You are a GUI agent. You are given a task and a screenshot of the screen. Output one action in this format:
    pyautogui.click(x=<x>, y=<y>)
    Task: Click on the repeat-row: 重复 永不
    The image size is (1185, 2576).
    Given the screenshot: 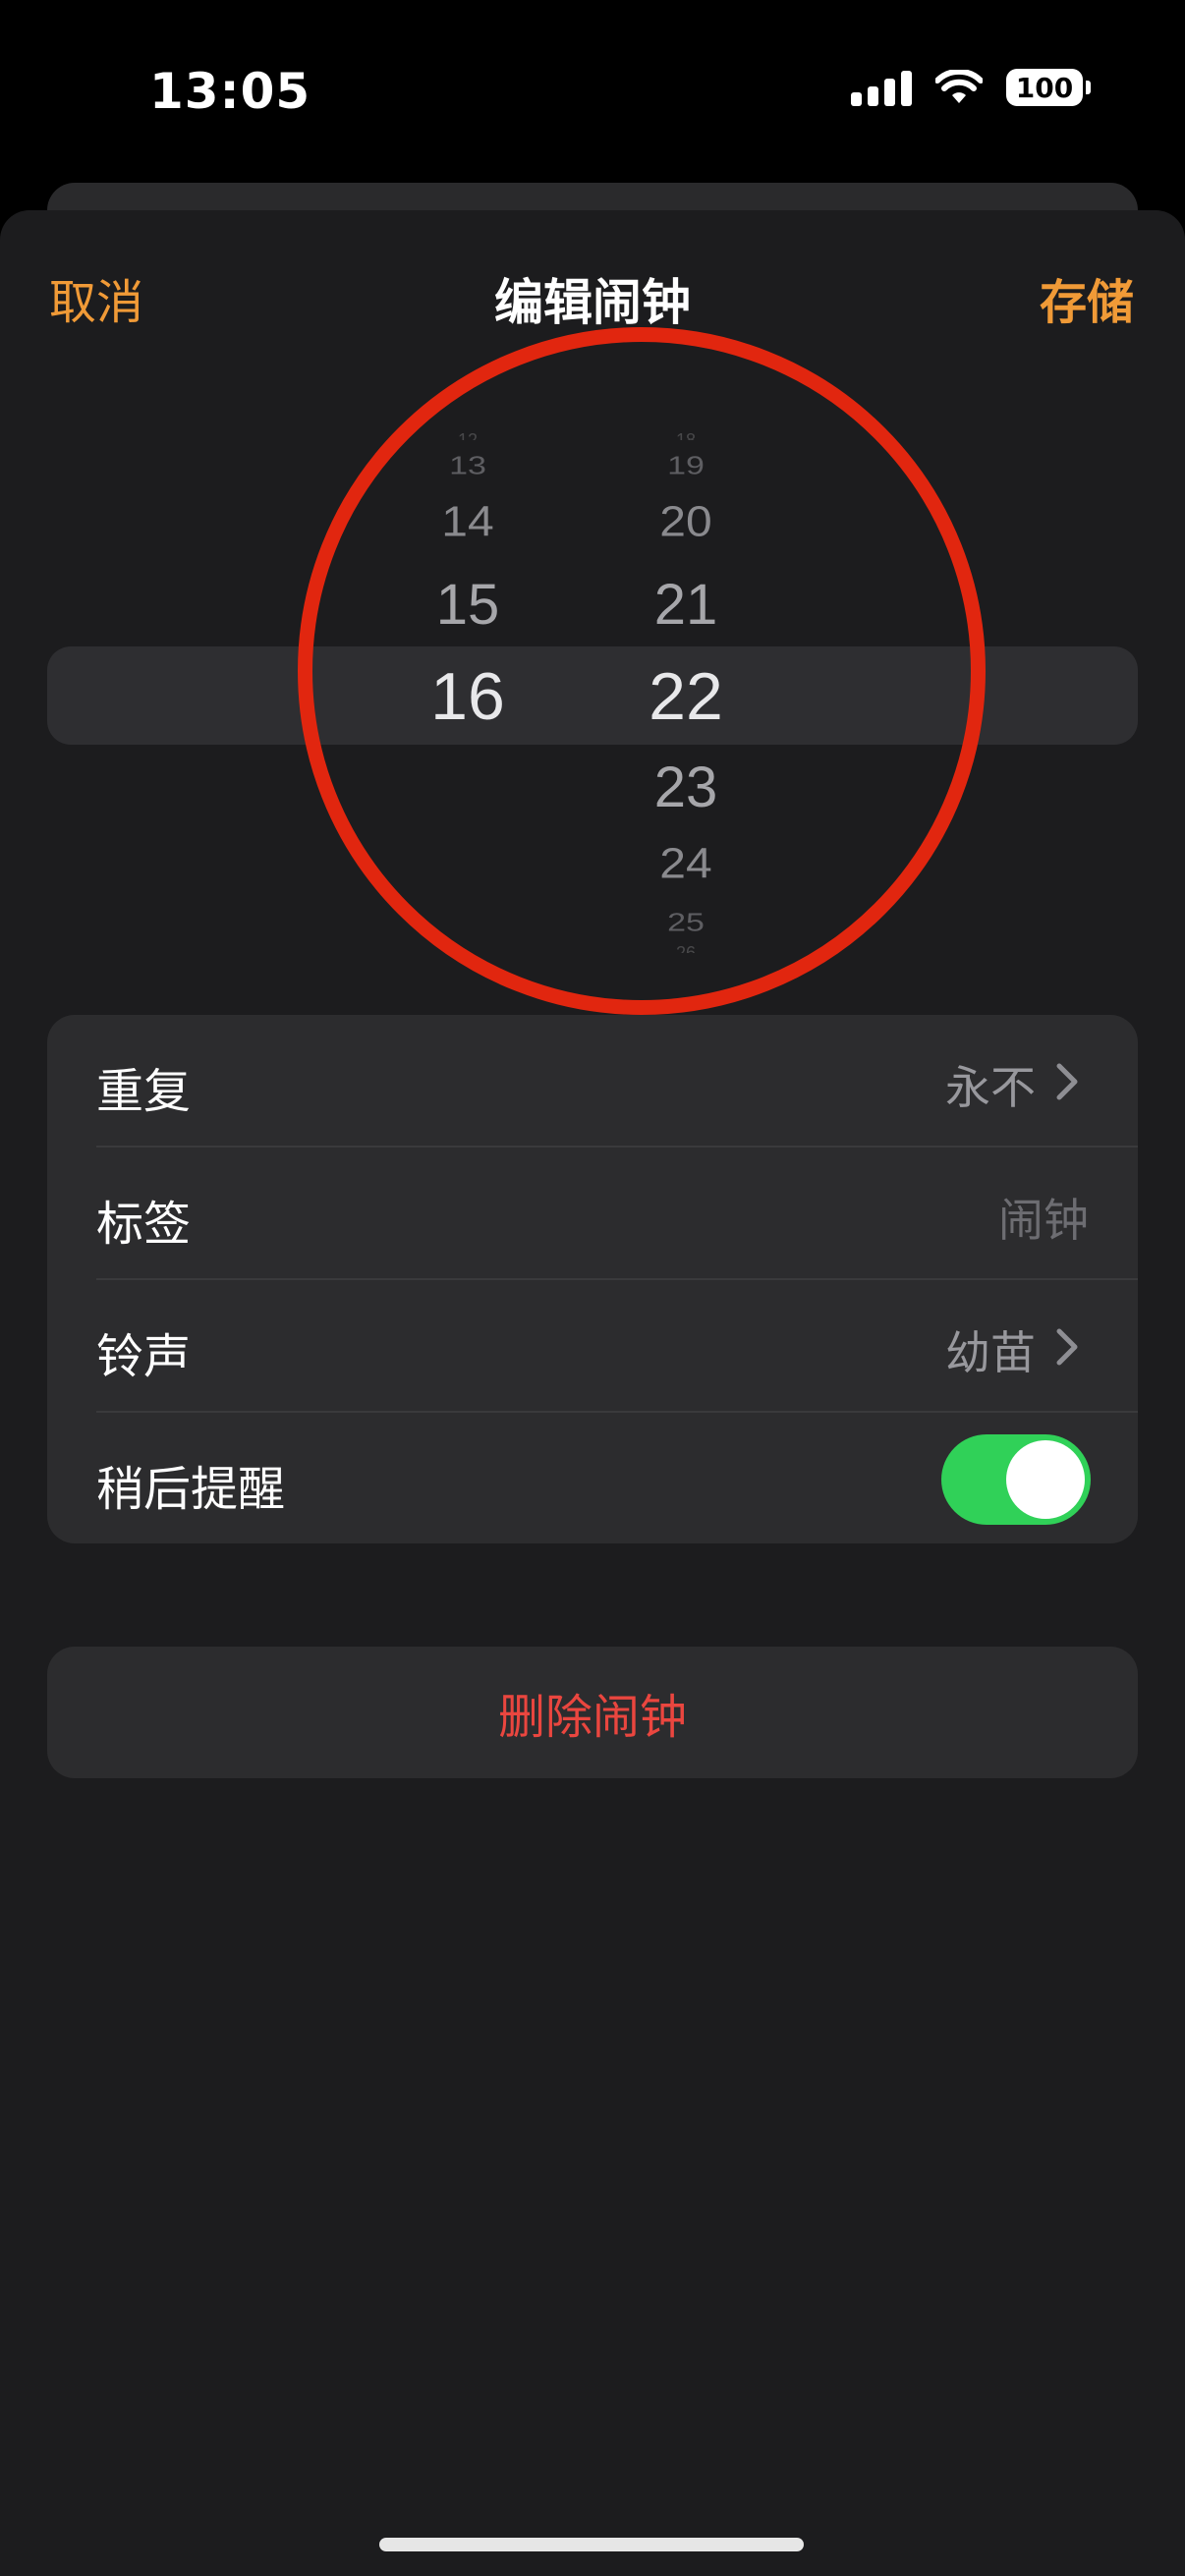 What is the action you would take?
    pyautogui.click(x=592, y=1081)
    